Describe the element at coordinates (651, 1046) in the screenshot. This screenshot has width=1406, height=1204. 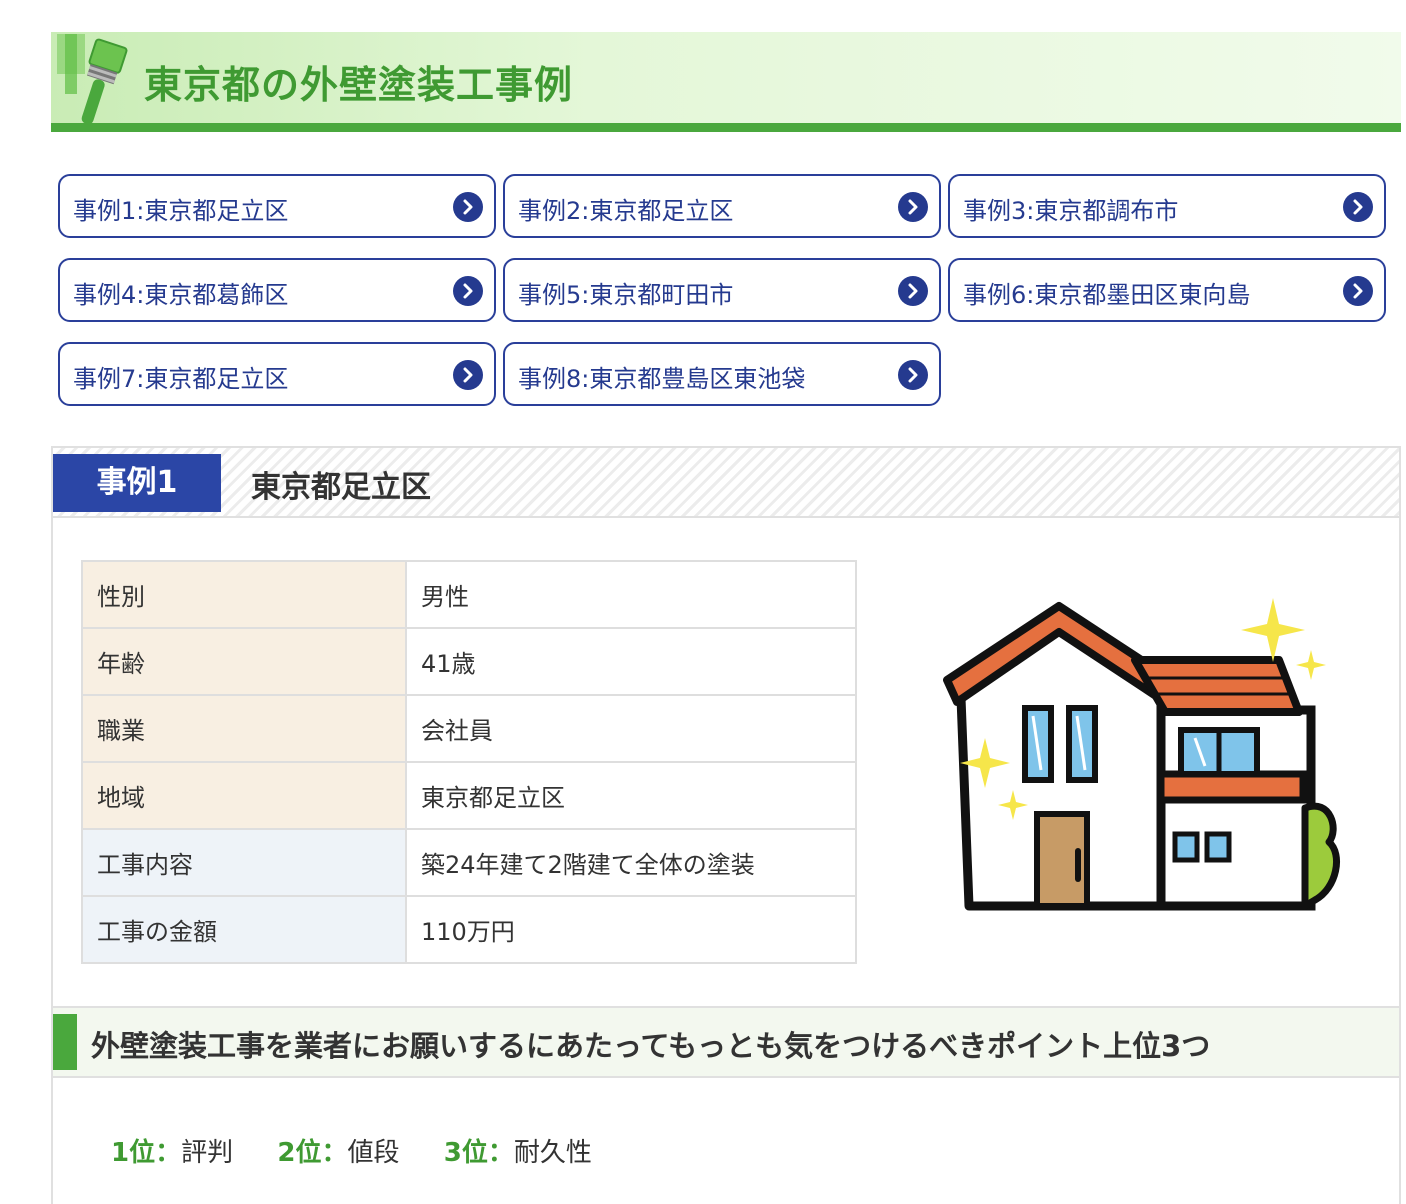
I see `points-heading: 外壁塗装工事を業者にお願いするにあたってもっとも気をつけるべきポイント上位3つ` at that location.